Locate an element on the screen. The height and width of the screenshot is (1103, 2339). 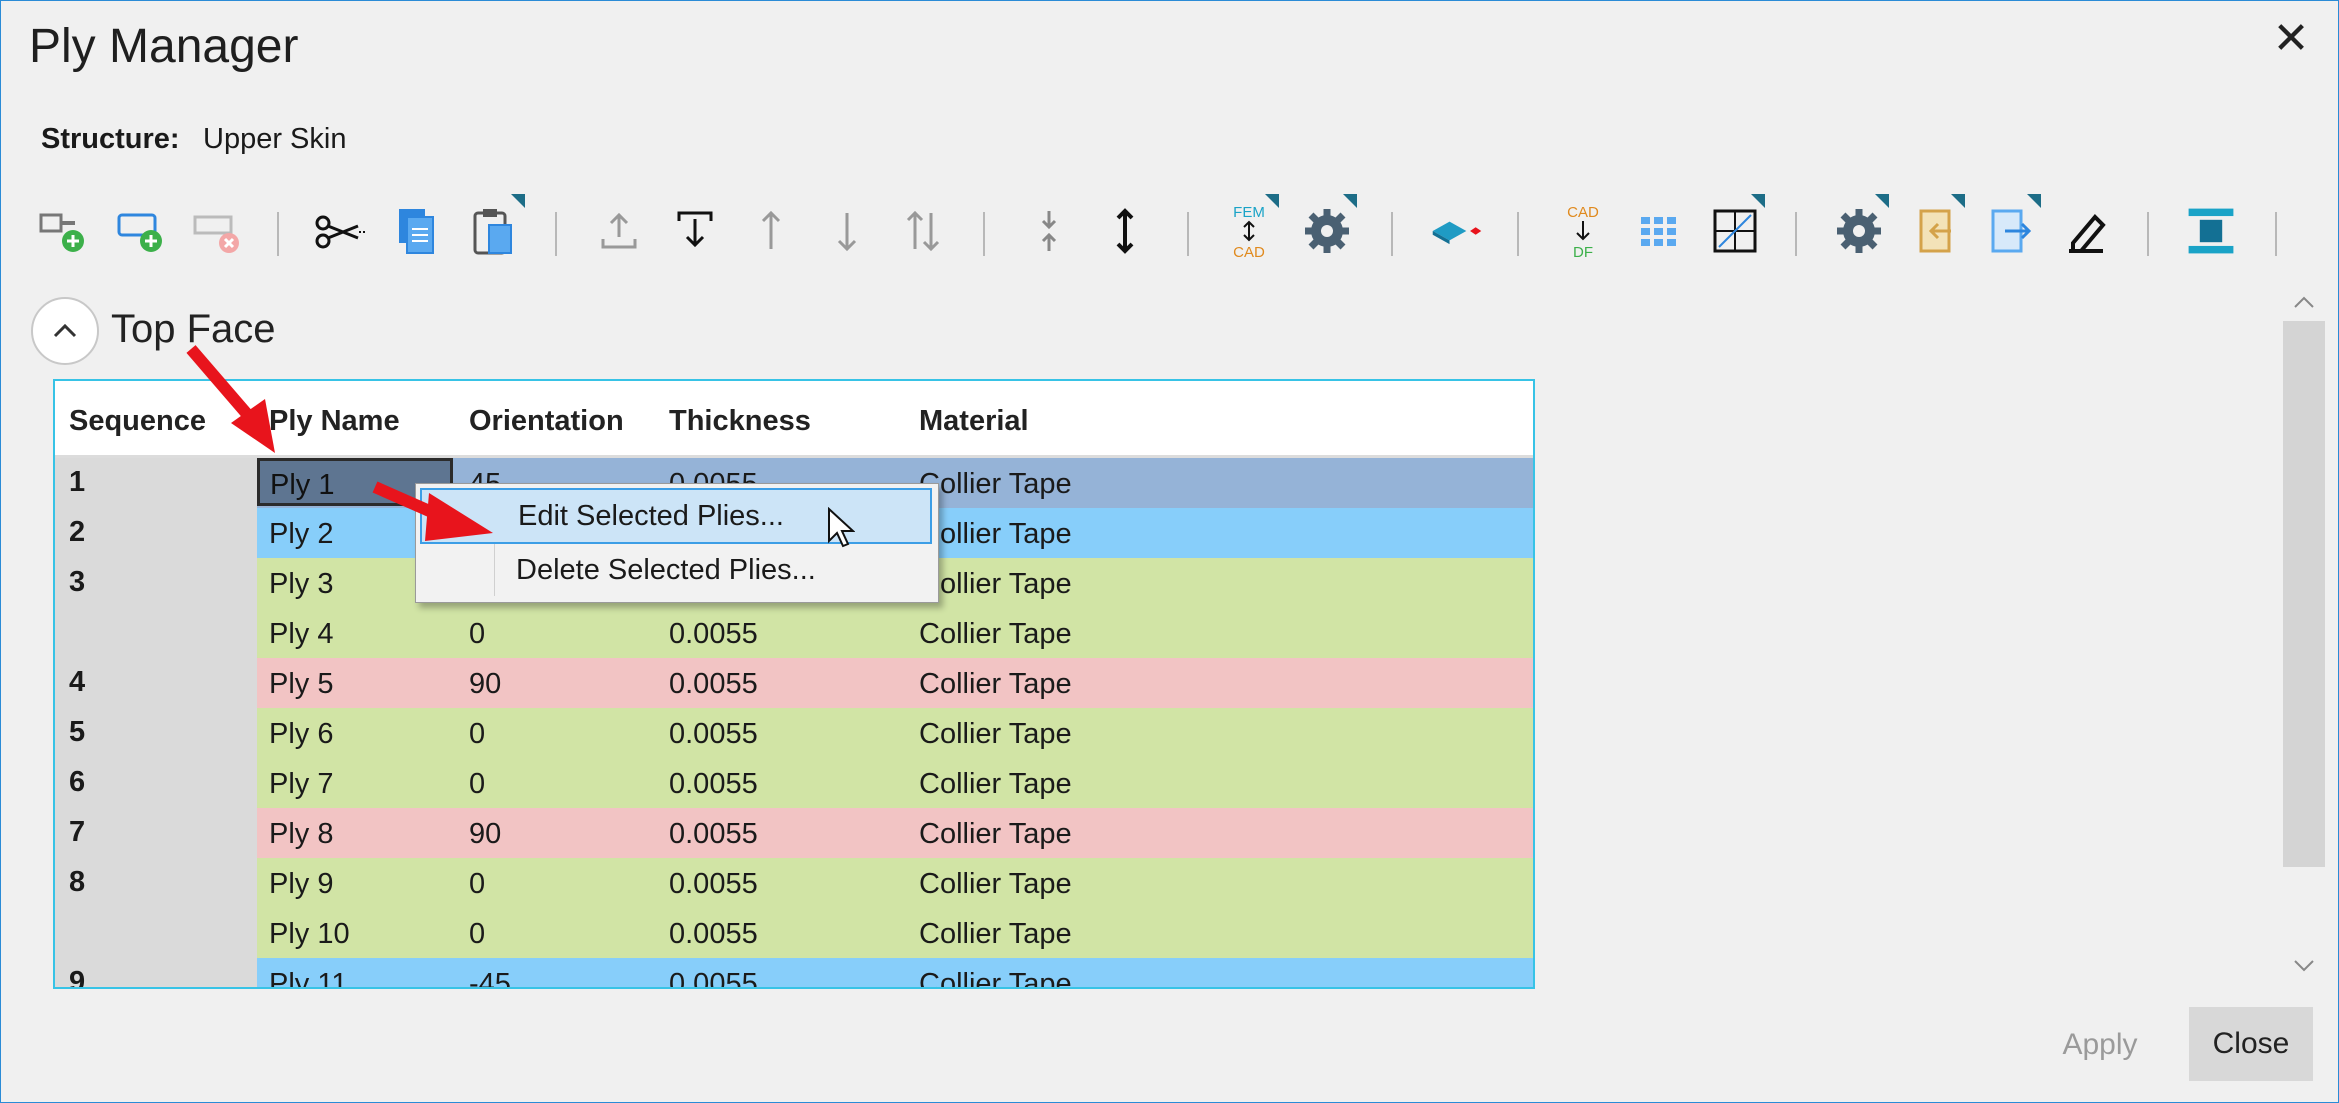
row-cells: Ply 6 0 0.0055 Collier Tape is located at coordinates (895, 733).